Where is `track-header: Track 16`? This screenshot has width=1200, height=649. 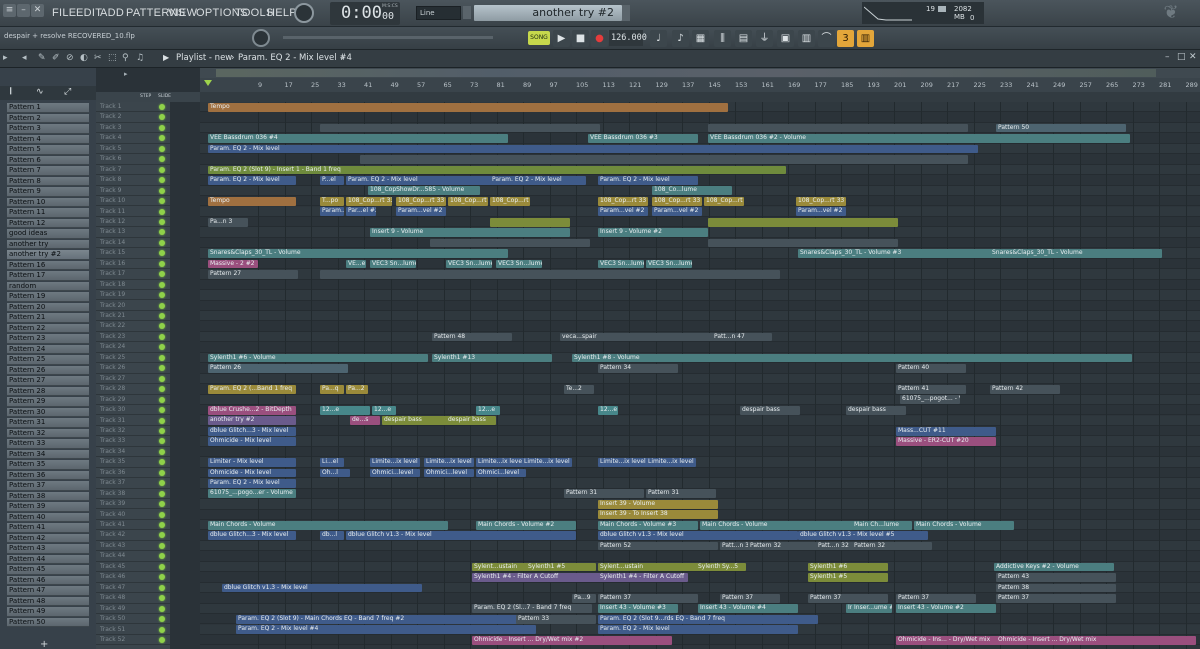
track-header: Track 16 is located at coordinates (133, 264).